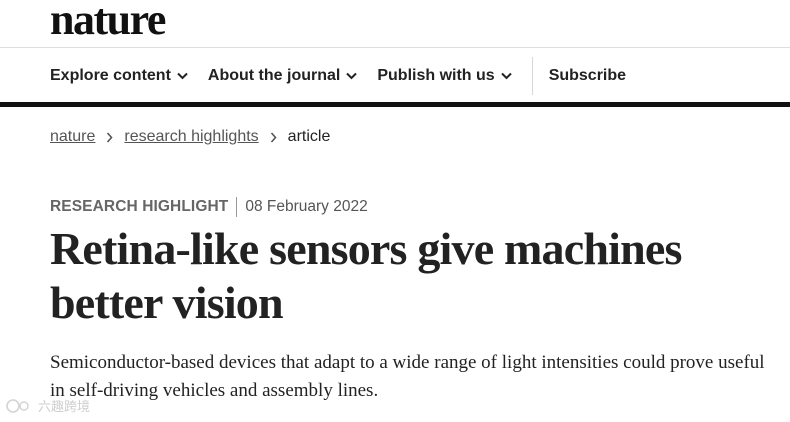  I want to click on subscribe-link: Subscribe, so click(587, 76).